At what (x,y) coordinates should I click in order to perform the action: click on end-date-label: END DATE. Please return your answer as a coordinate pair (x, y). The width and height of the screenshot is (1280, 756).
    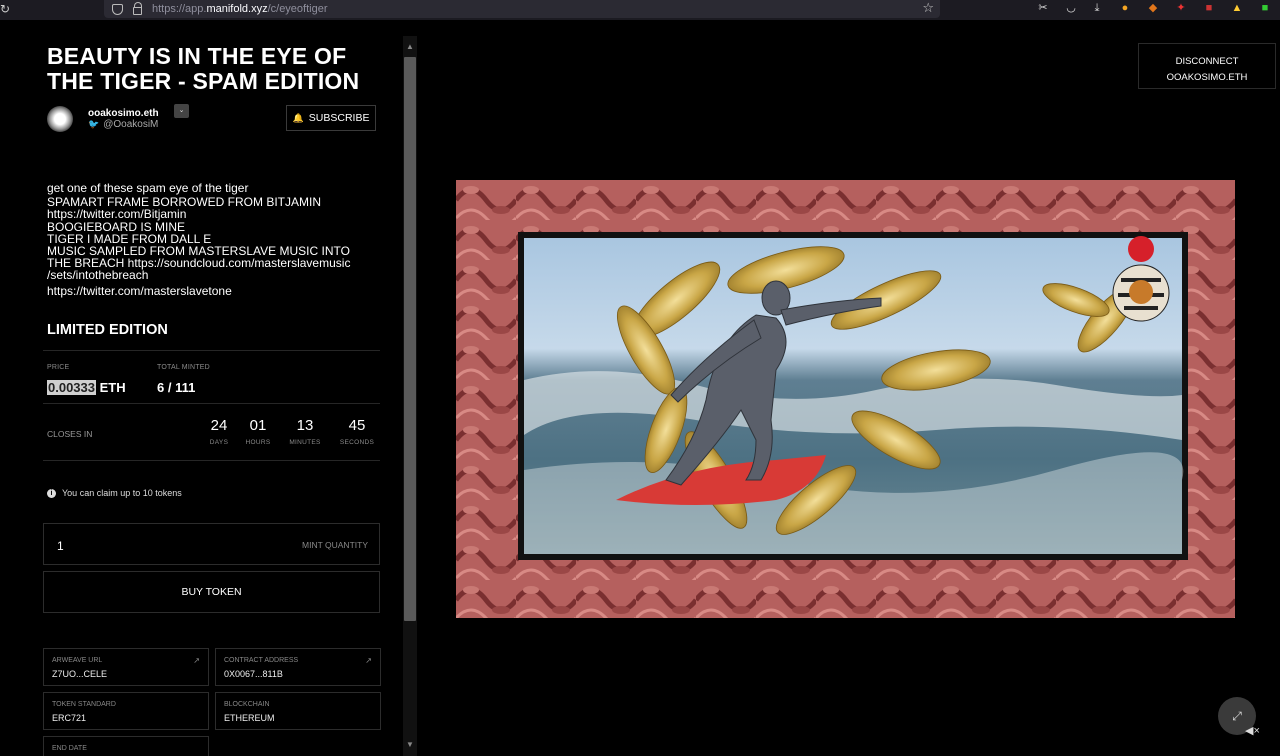
    Looking at the image, I should click on (69, 748).